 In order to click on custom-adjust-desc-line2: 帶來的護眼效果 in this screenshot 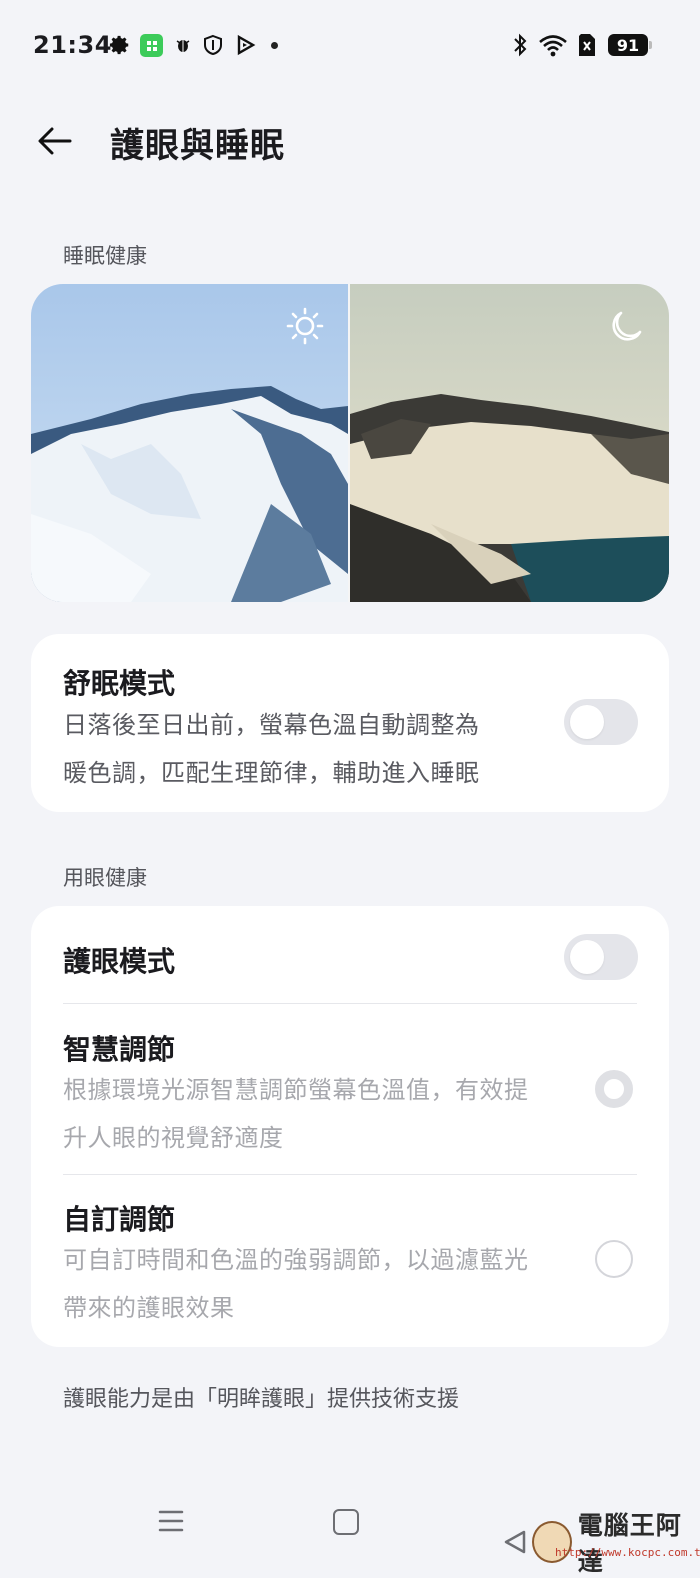, I will do `click(149, 1308)`.